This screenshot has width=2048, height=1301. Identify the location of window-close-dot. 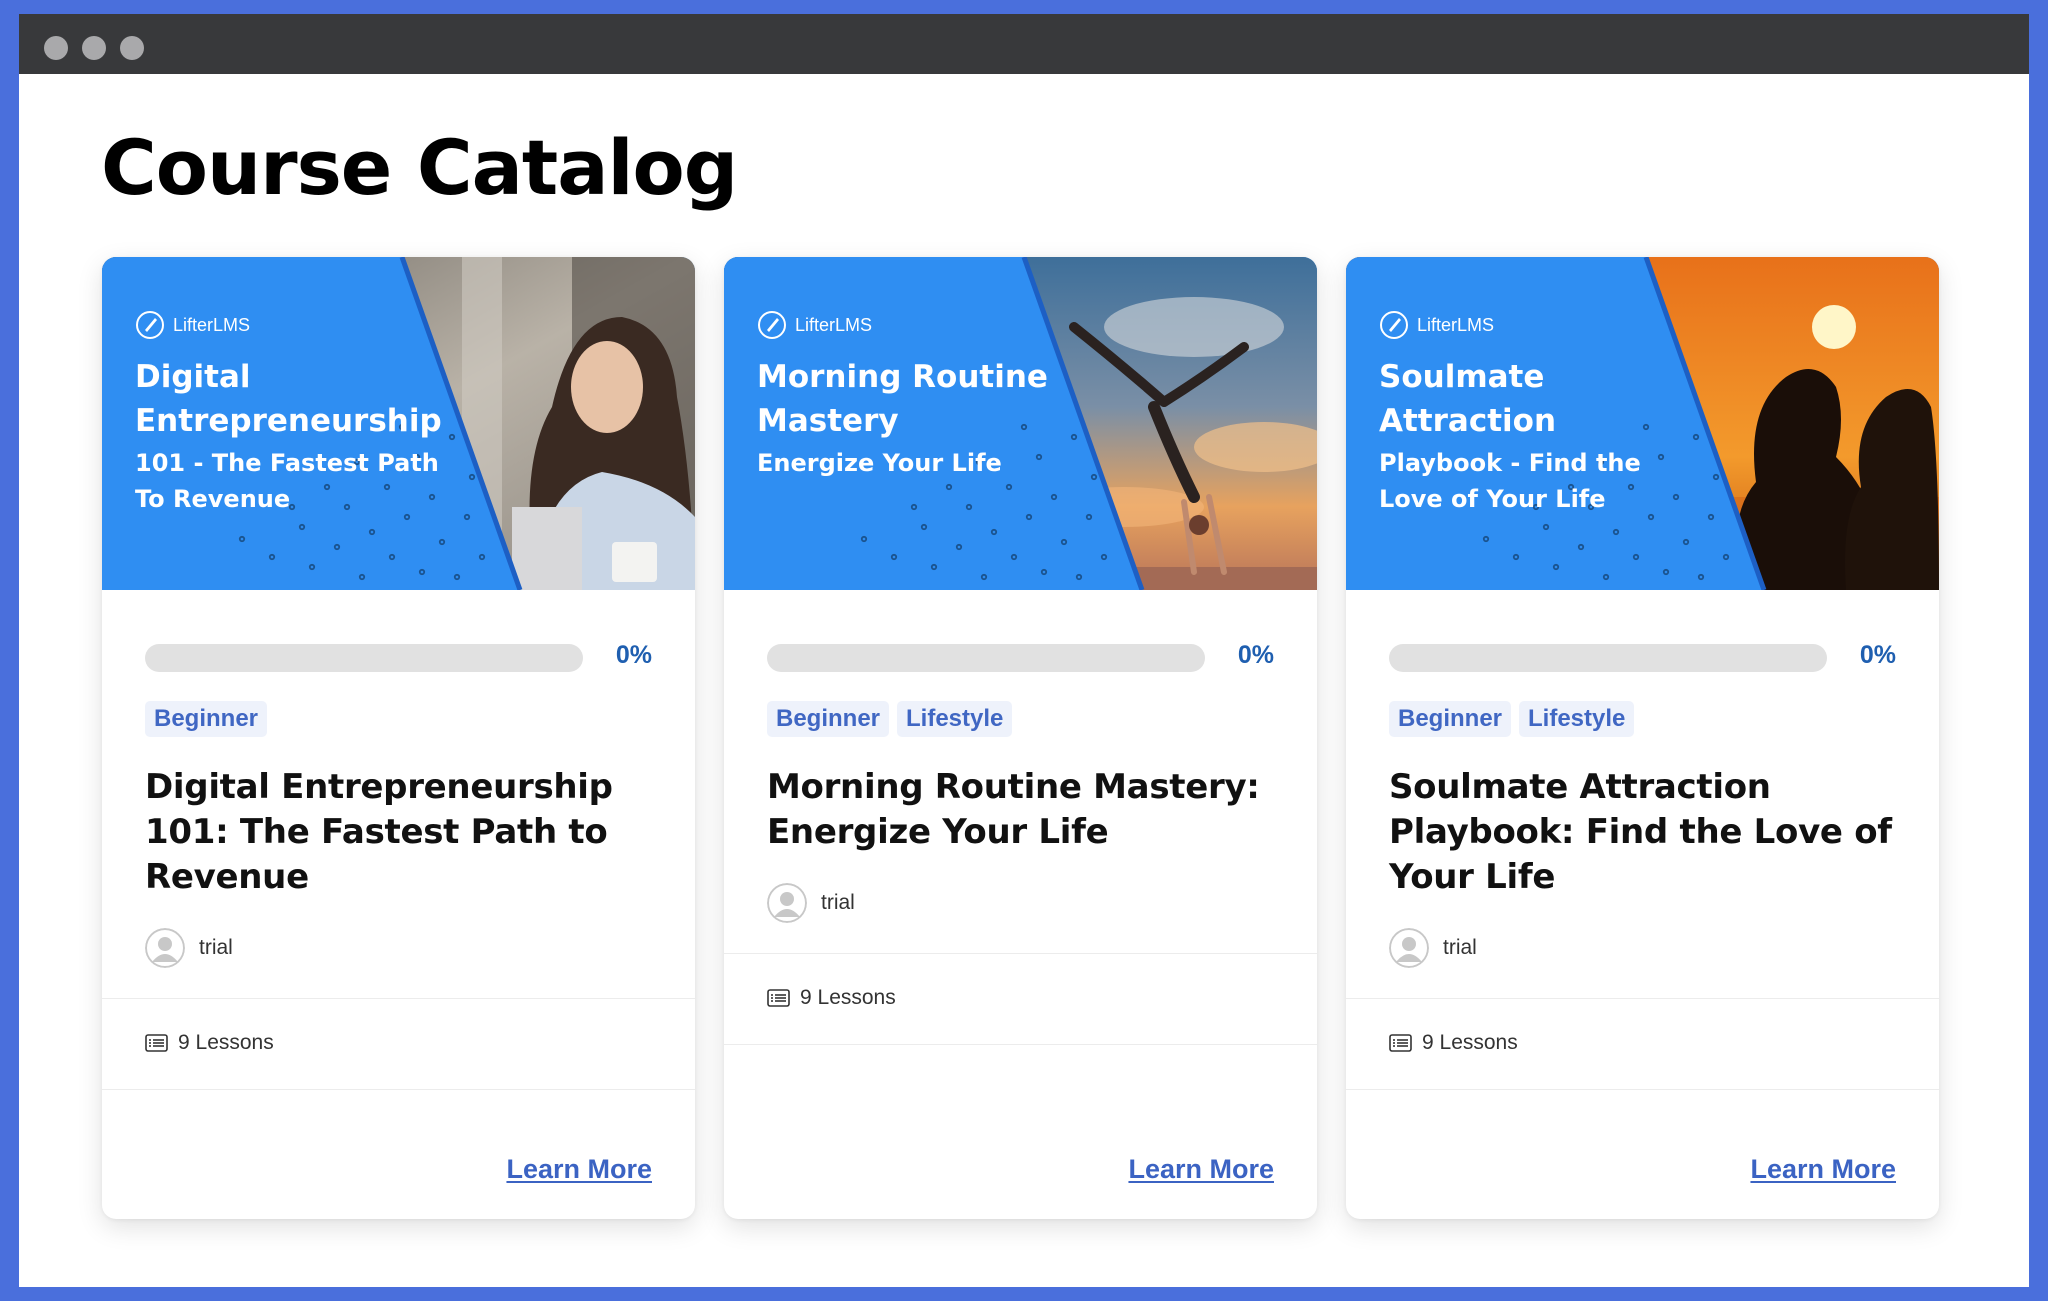
(56, 48).